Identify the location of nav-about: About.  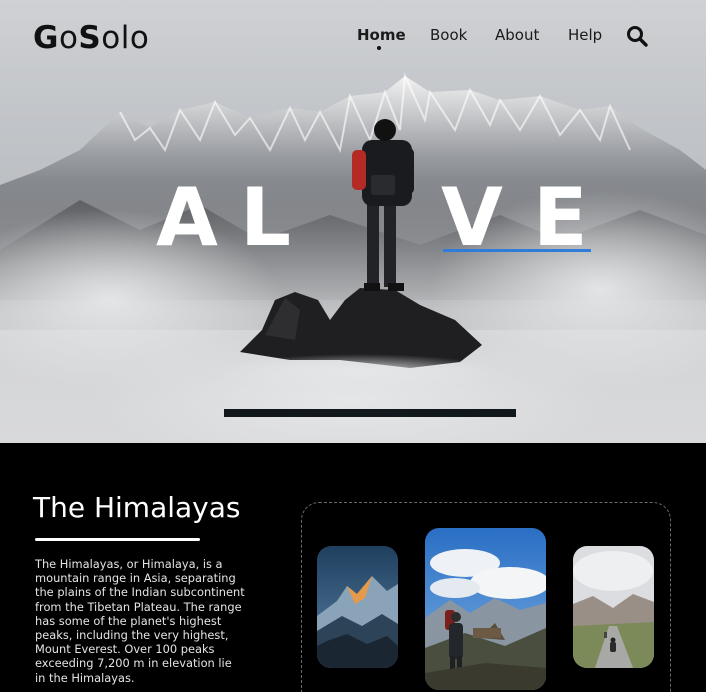
(517, 35).